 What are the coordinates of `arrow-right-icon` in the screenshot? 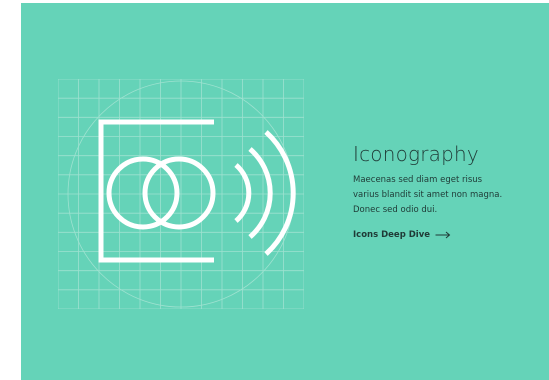 It's located at (443, 235).